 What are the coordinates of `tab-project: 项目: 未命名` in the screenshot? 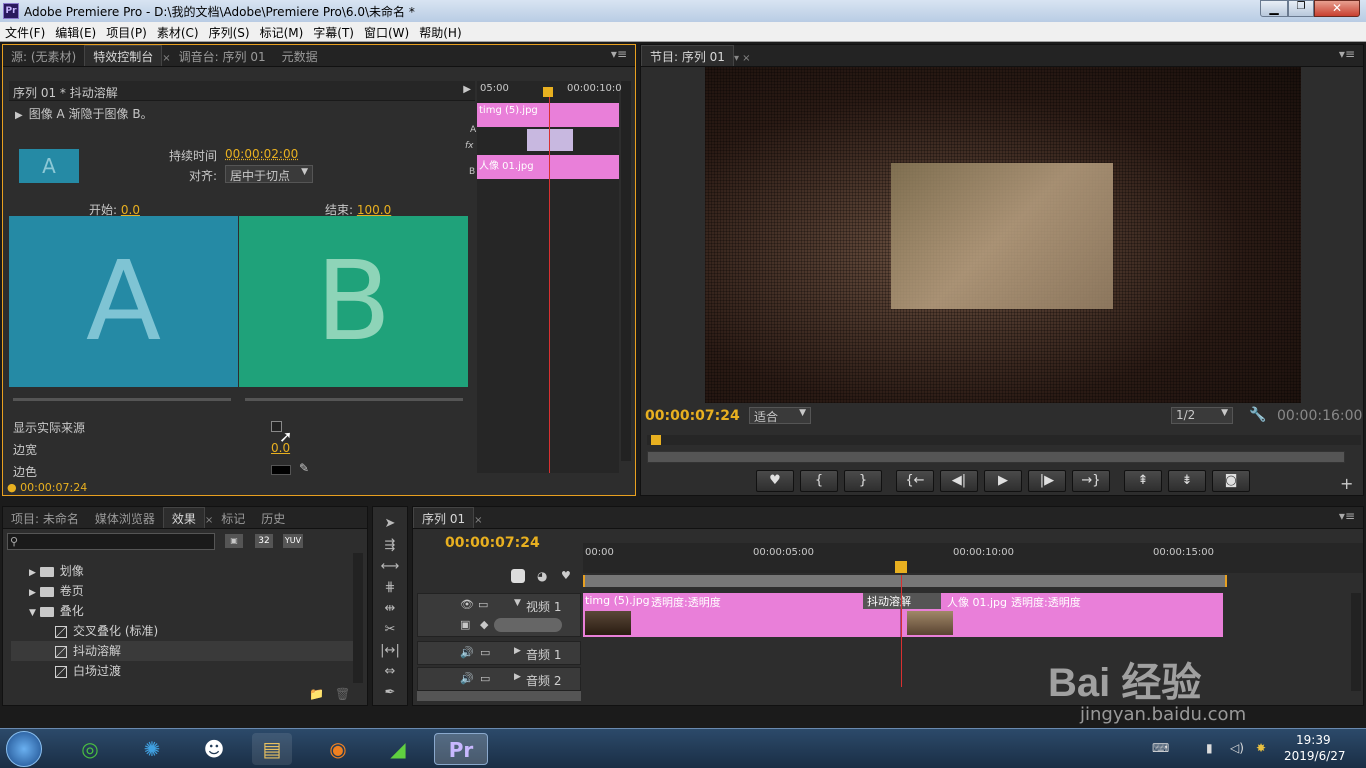 It's located at (45, 518).